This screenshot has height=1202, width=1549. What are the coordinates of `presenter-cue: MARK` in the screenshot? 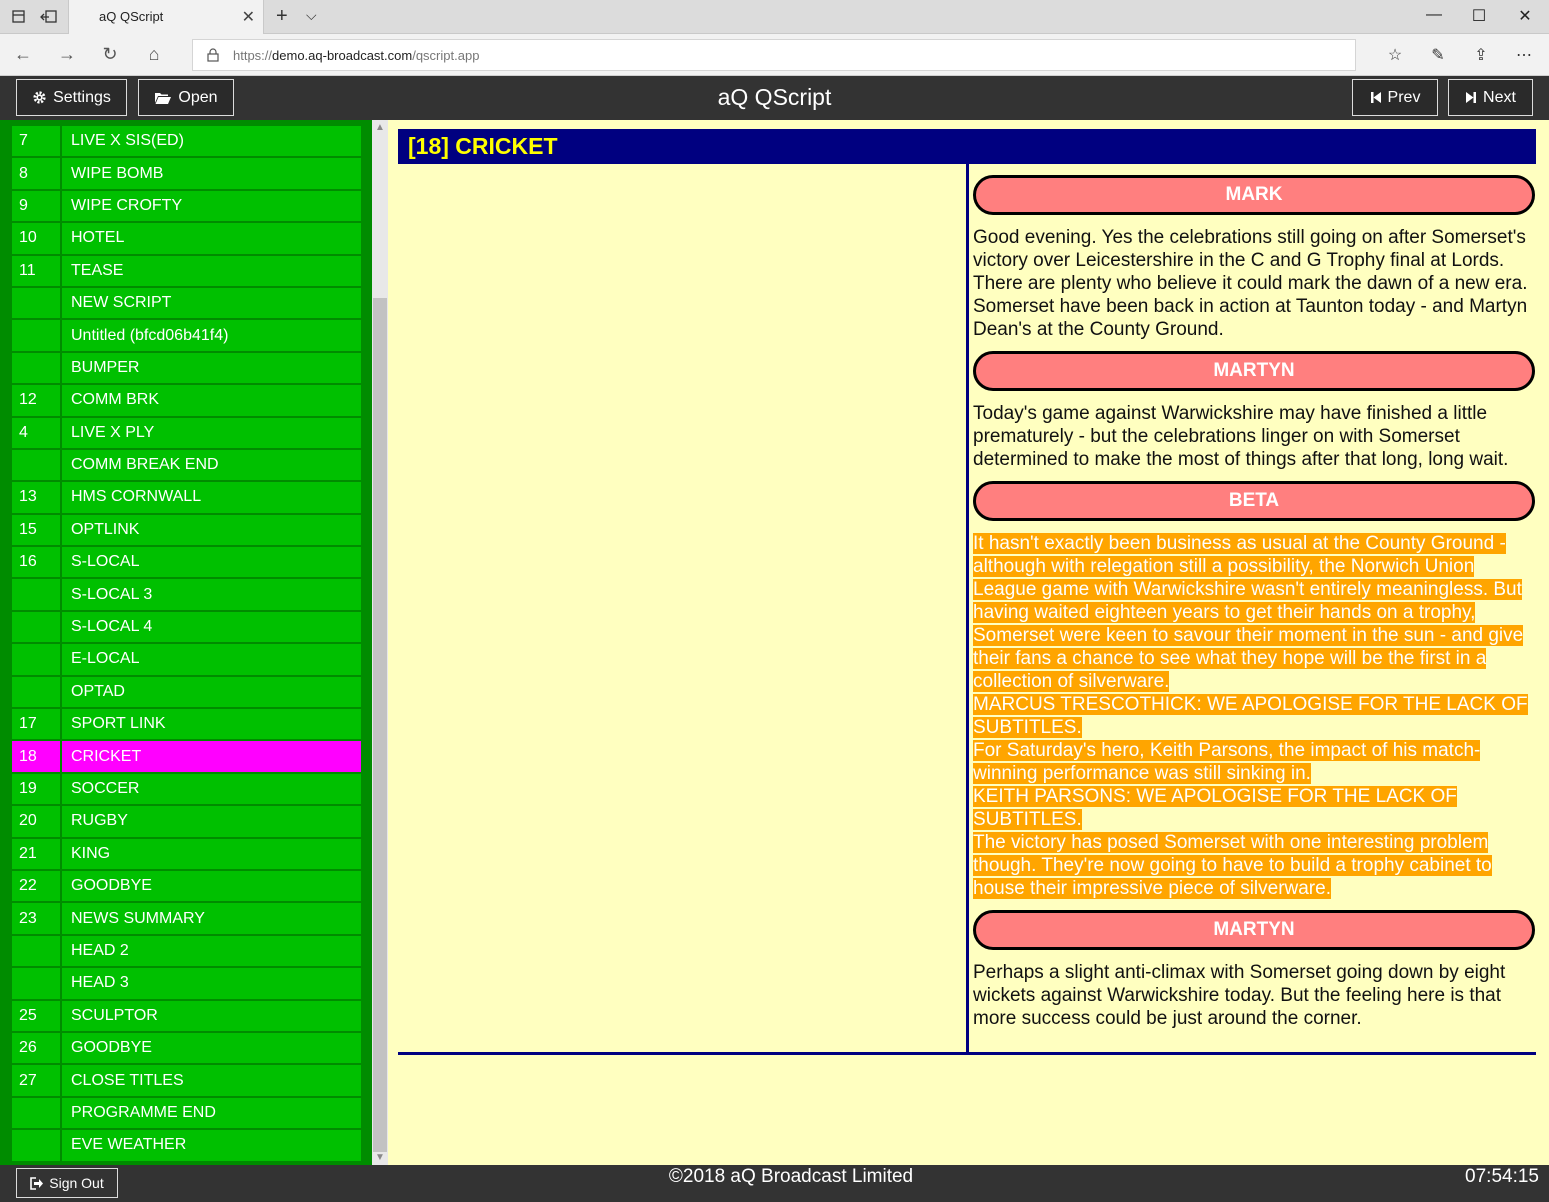 It's located at (1254, 195).